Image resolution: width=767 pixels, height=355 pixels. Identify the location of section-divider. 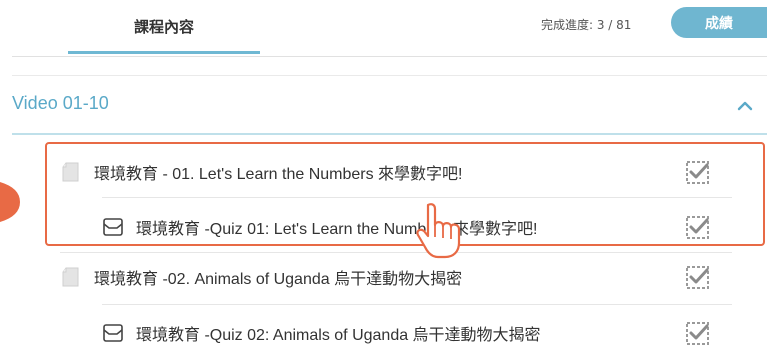
(389, 134).